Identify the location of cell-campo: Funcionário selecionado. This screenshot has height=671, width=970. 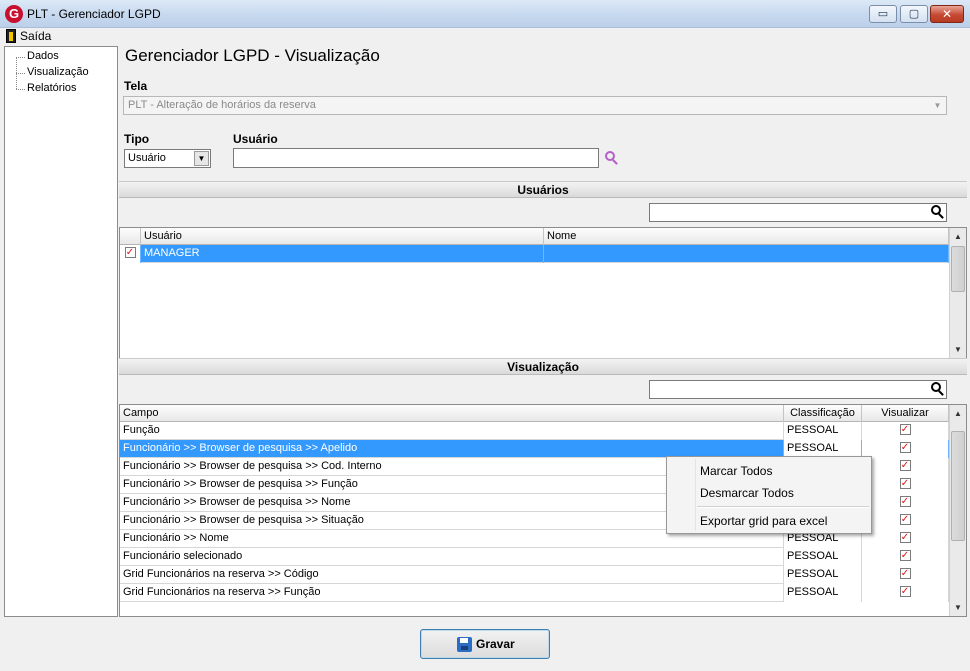
(452, 557).